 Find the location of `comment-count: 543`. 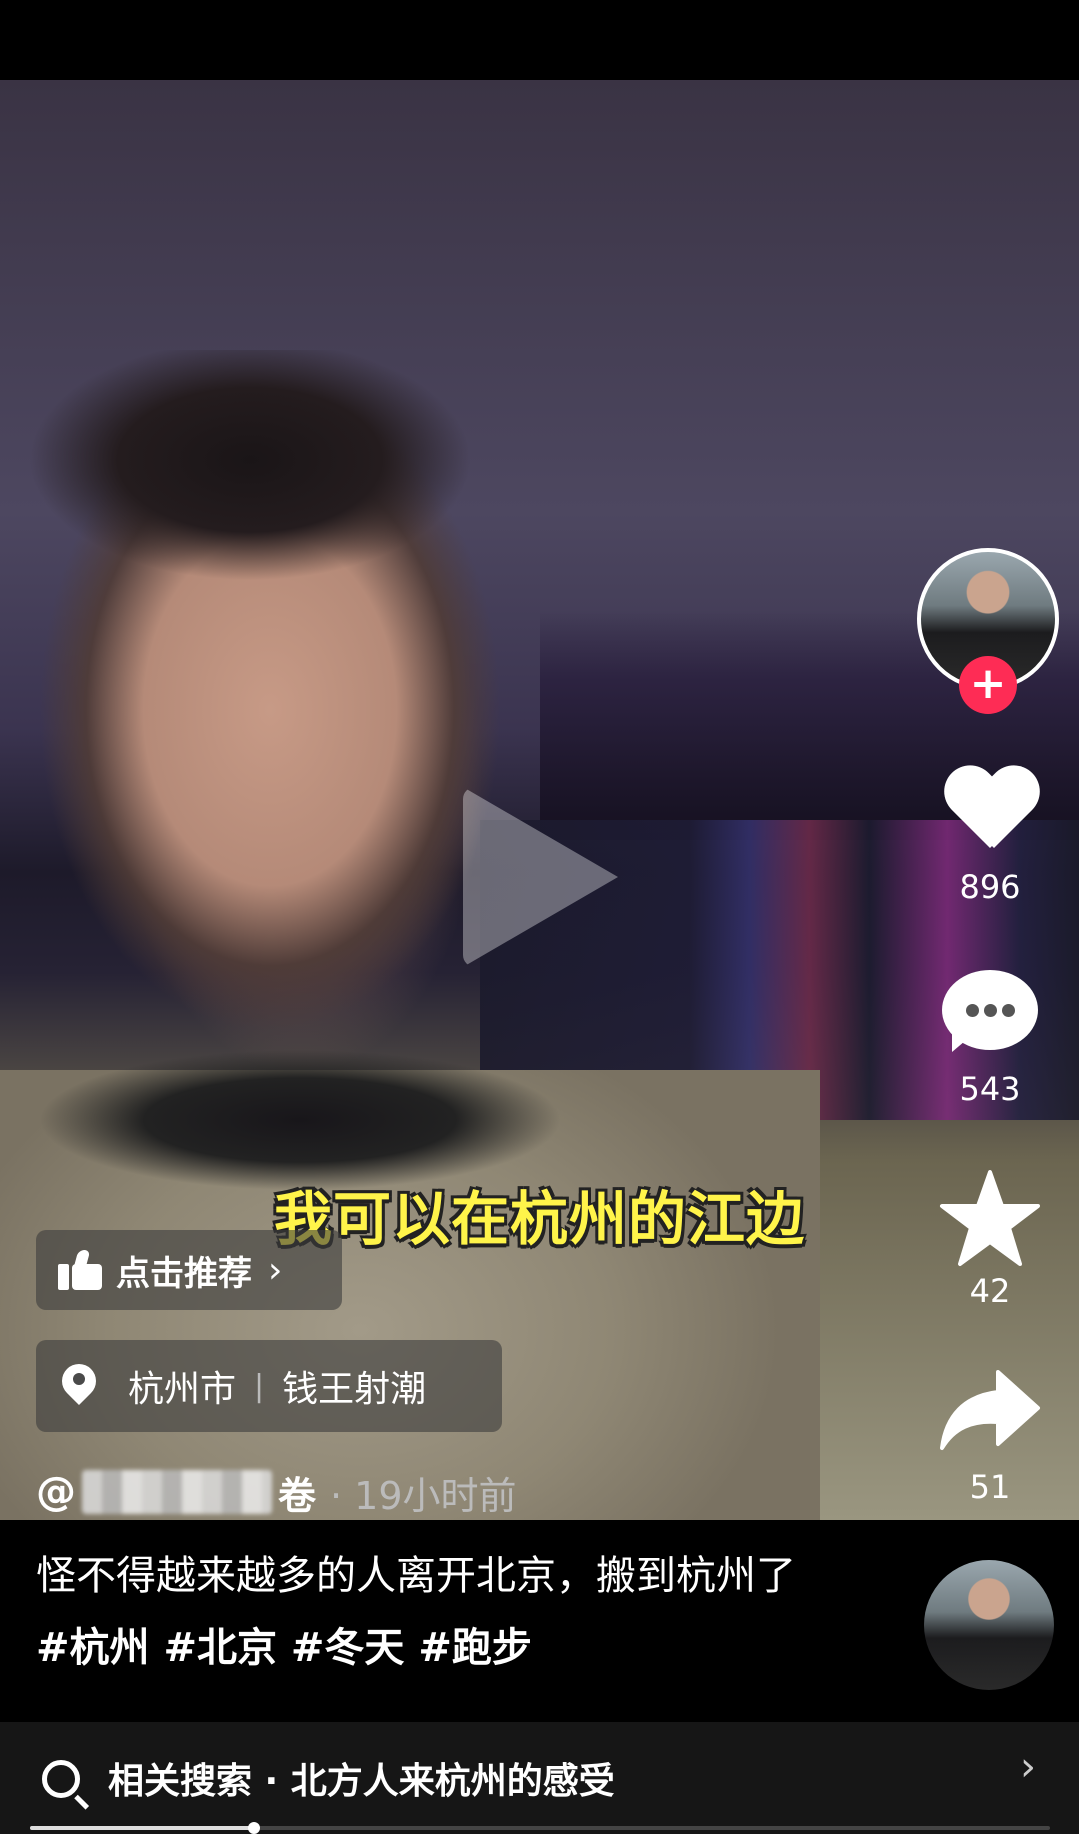

comment-count: 543 is located at coordinates (990, 1089).